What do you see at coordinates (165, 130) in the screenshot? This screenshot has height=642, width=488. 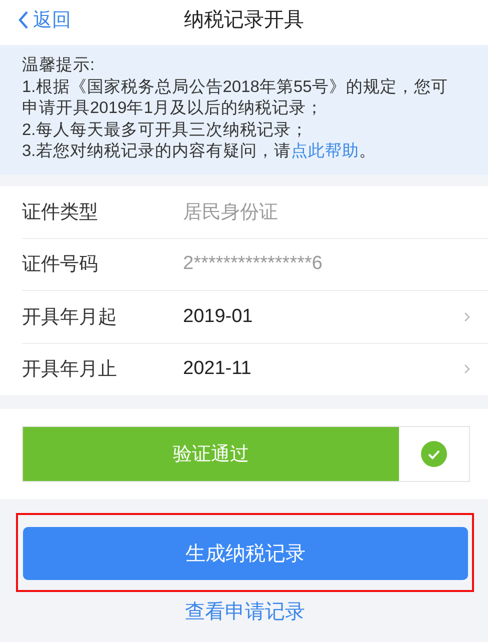 I see `notice-text: 2.每人每天最多可开具三次纳税记录；` at bounding box center [165, 130].